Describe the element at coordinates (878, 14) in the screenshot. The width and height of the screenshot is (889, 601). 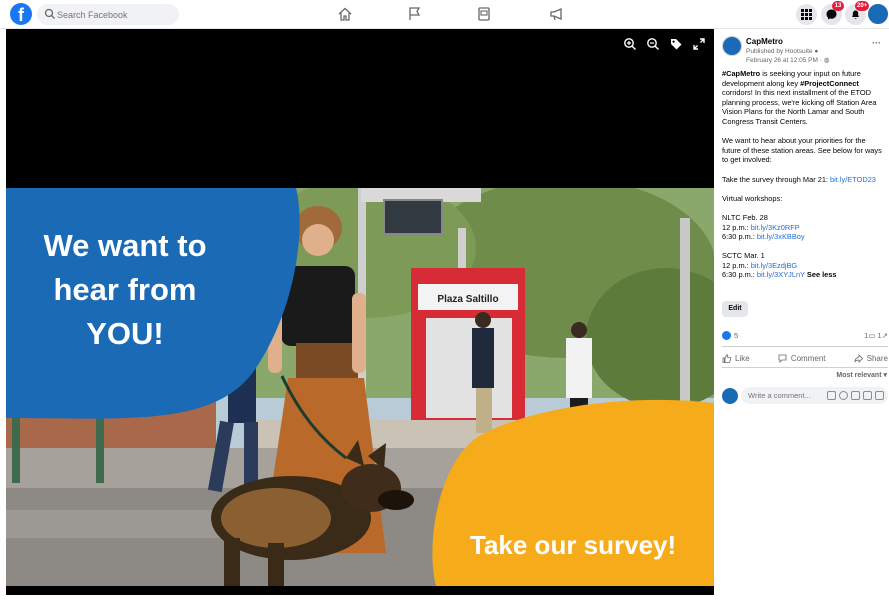
I see `profile-avatar` at that location.